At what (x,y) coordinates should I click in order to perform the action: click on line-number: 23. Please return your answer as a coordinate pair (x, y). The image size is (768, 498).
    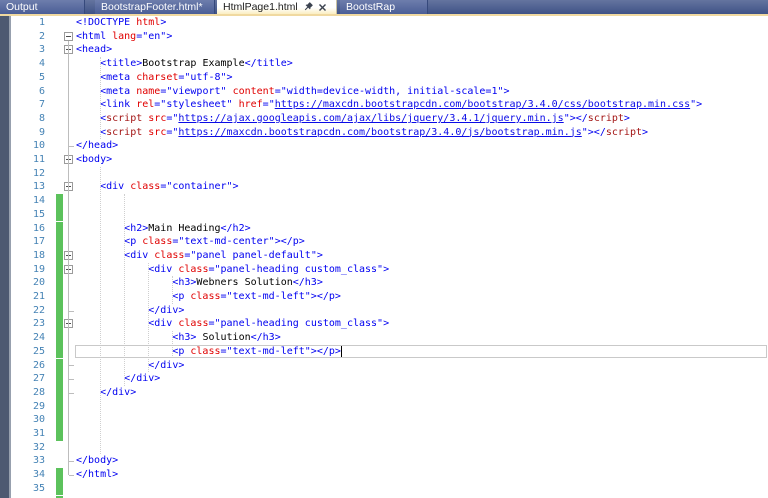
    Looking at the image, I should click on (22, 324).